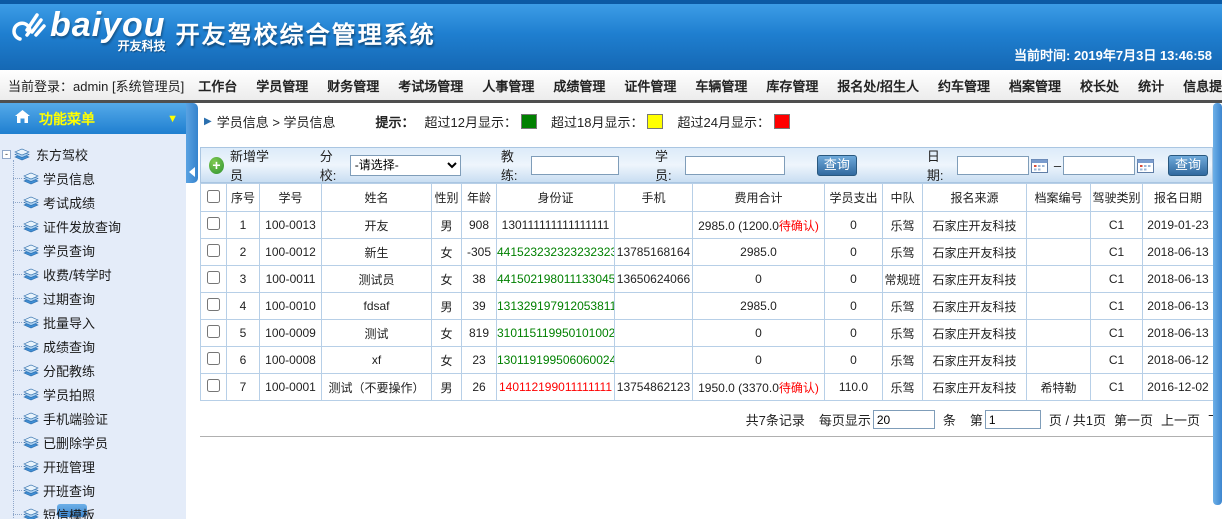  What do you see at coordinates (721, 85) in the screenshot?
I see `menu-item: 车辆管理` at bounding box center [721, 85].